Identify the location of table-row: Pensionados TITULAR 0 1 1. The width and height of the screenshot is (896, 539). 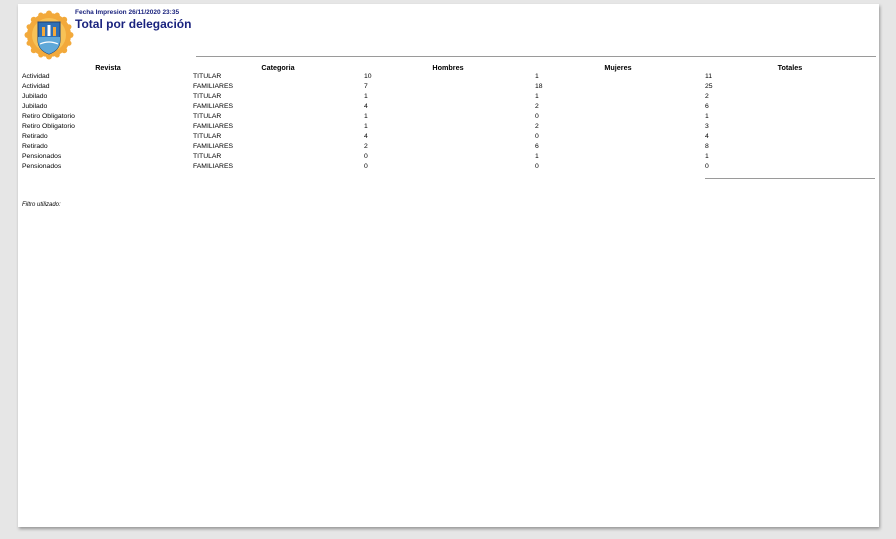
(448, 158).